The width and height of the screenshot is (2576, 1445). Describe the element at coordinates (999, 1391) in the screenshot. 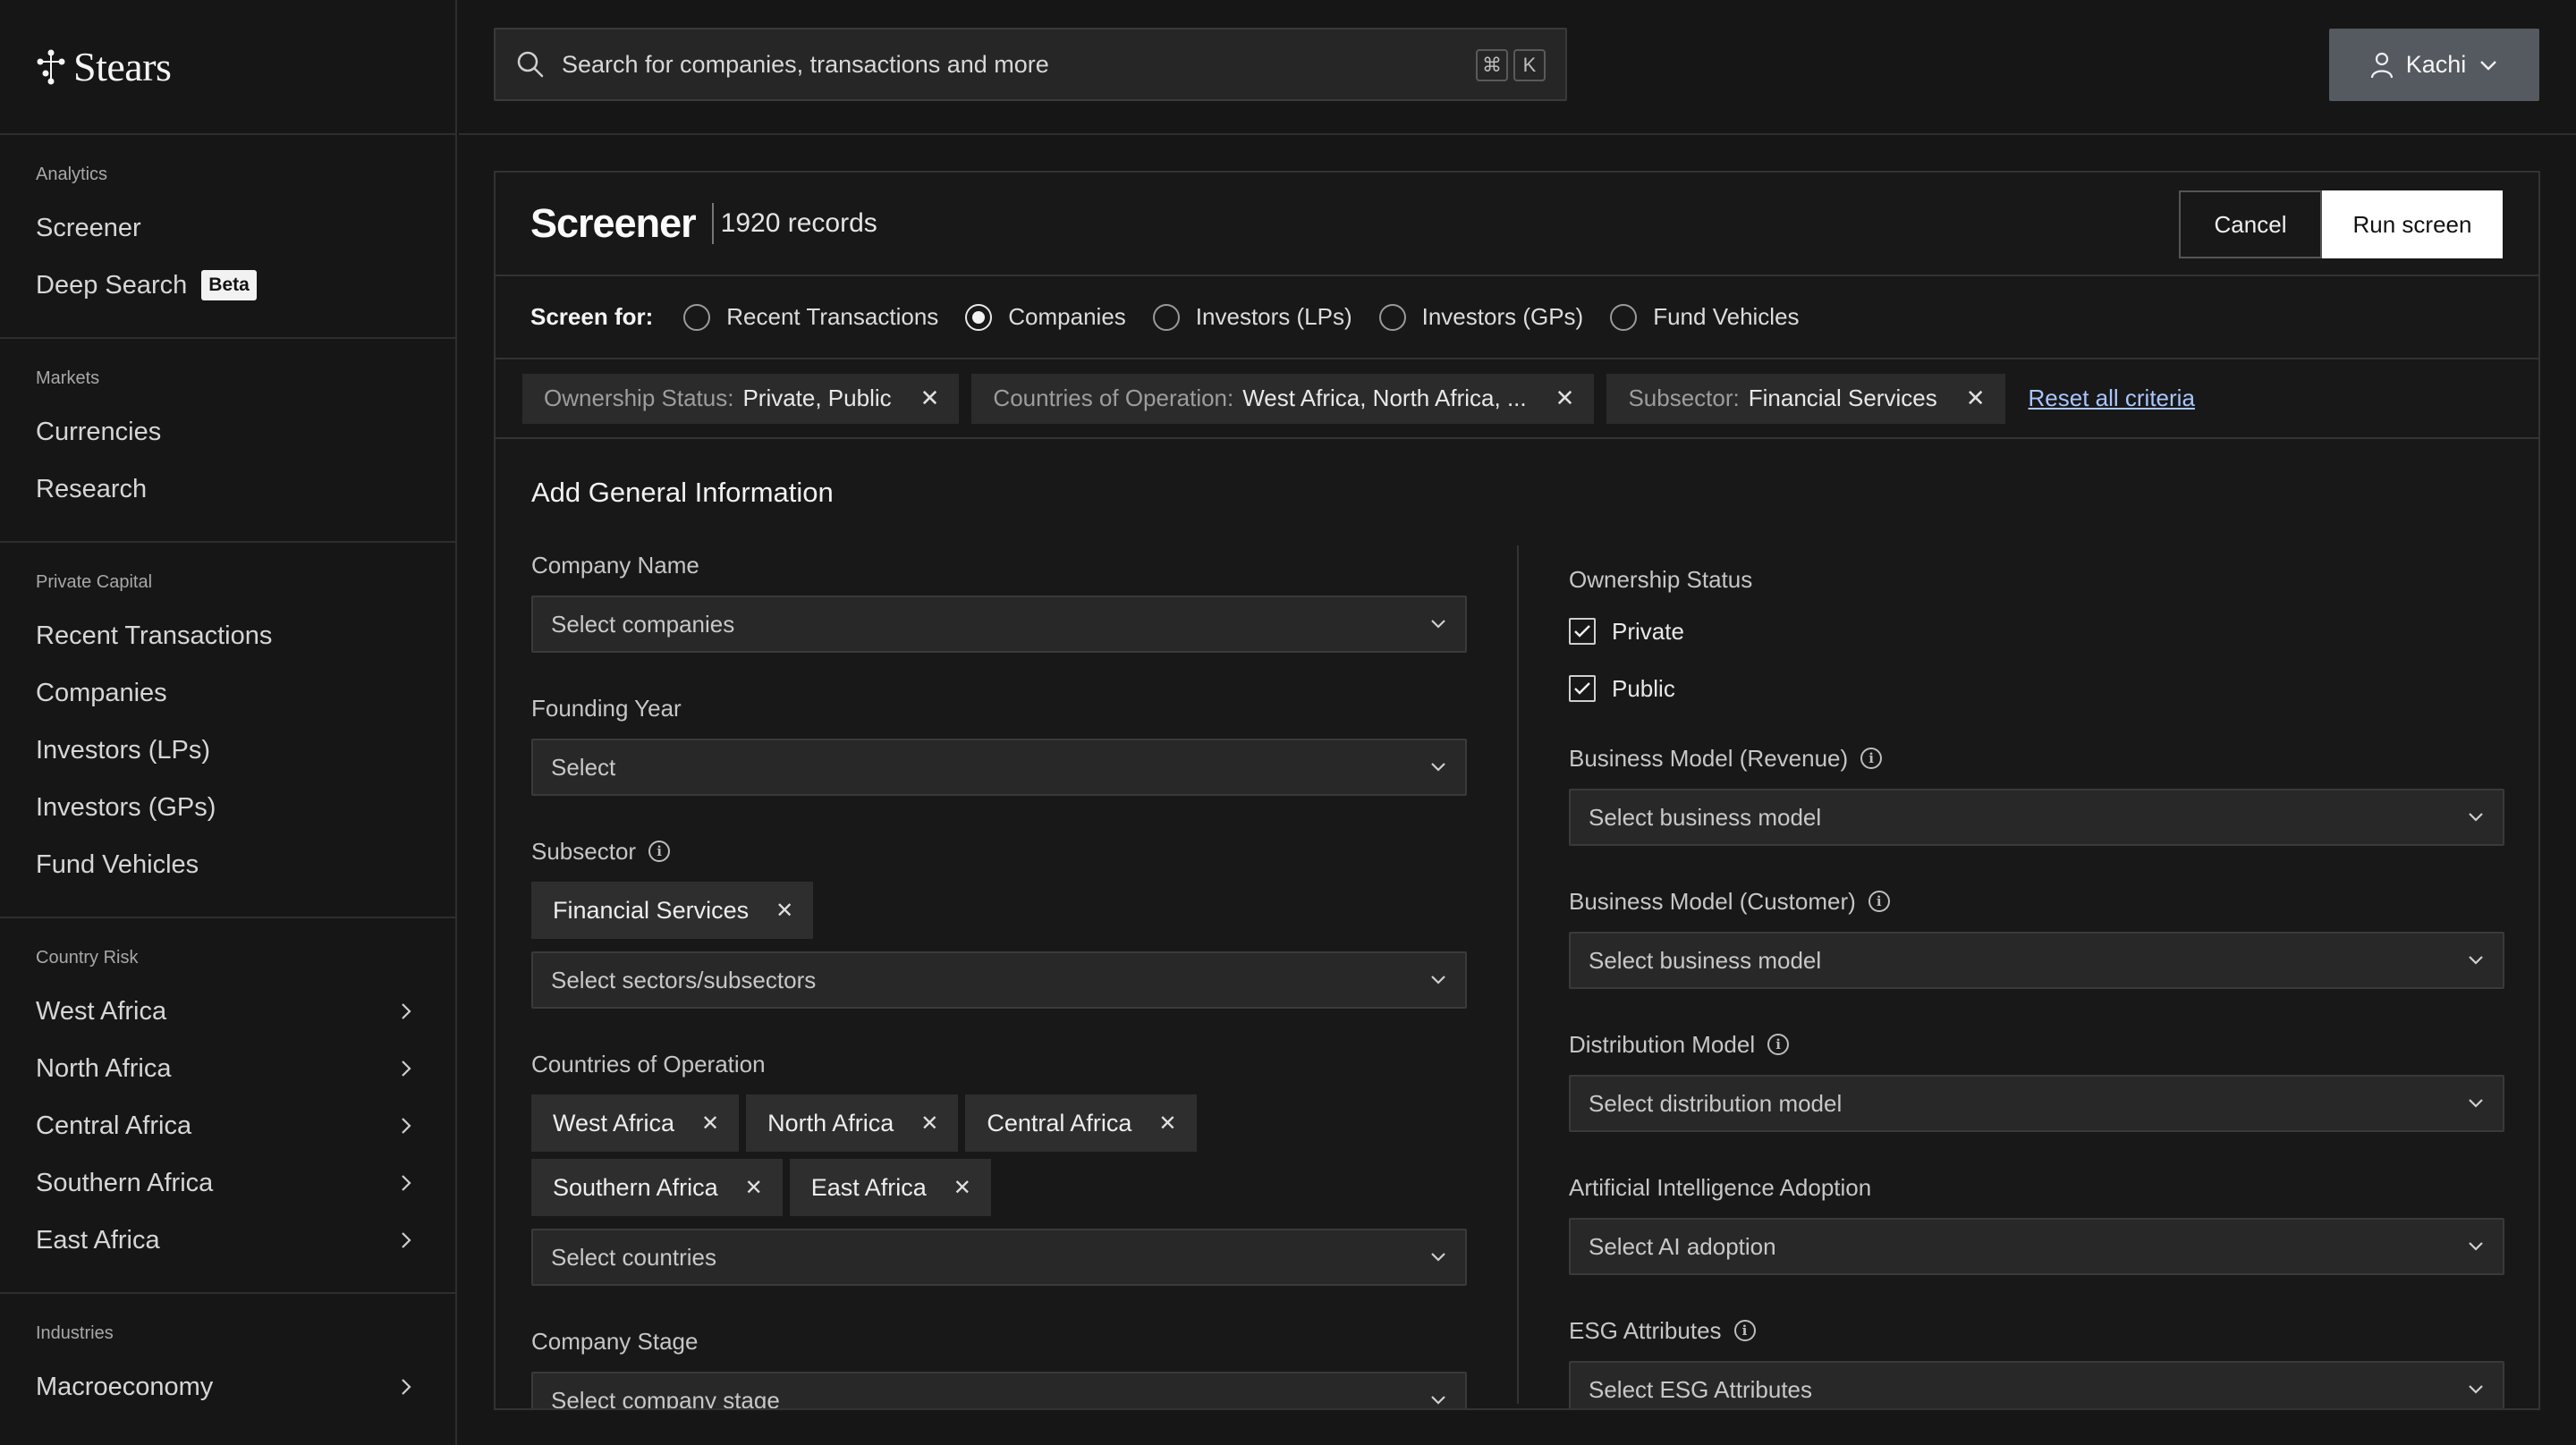

I see `company-stage-select: Select company stage` at that location.